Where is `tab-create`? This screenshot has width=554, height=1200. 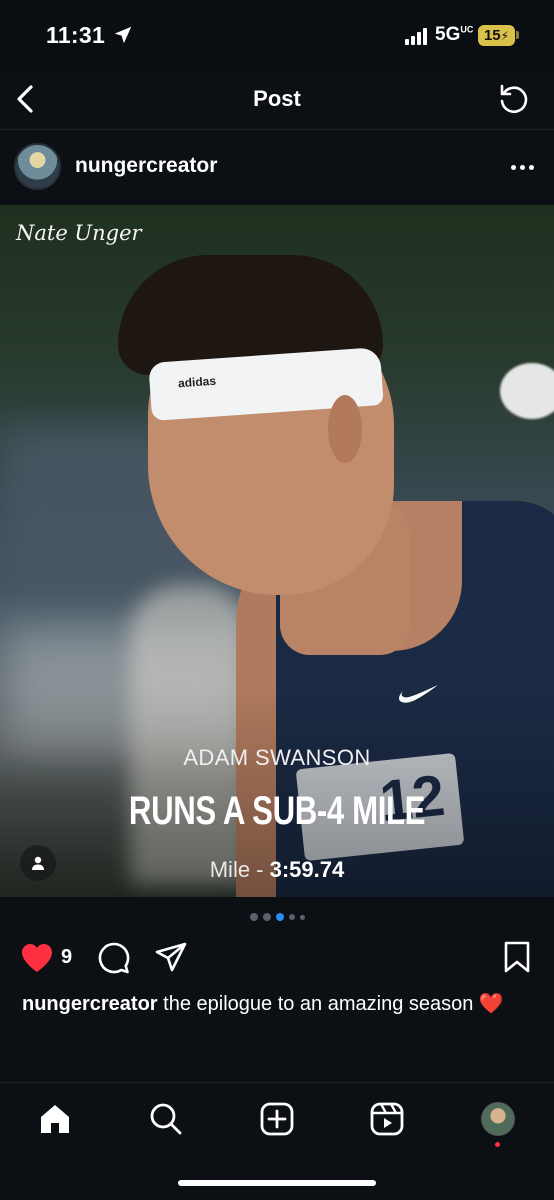 tab-create is located at coordinates (277, 1119).